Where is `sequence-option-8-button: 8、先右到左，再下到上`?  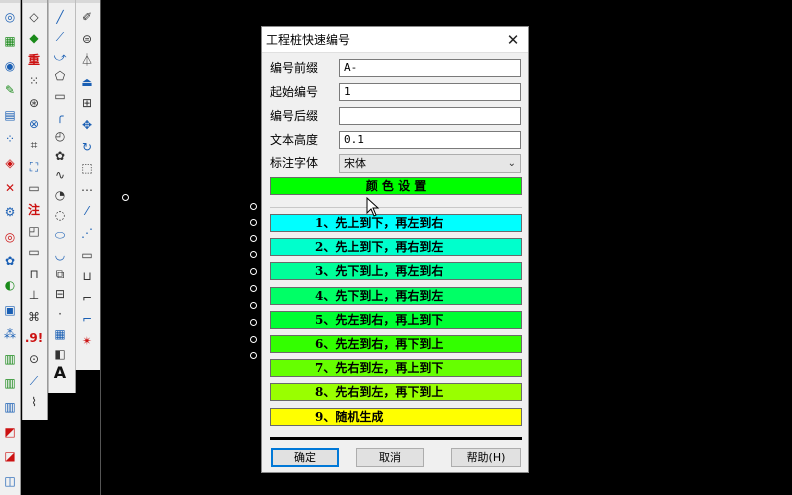 sequence-option-8-button: 8、先右到左，再下到上 is located at coordinates (396, 392).